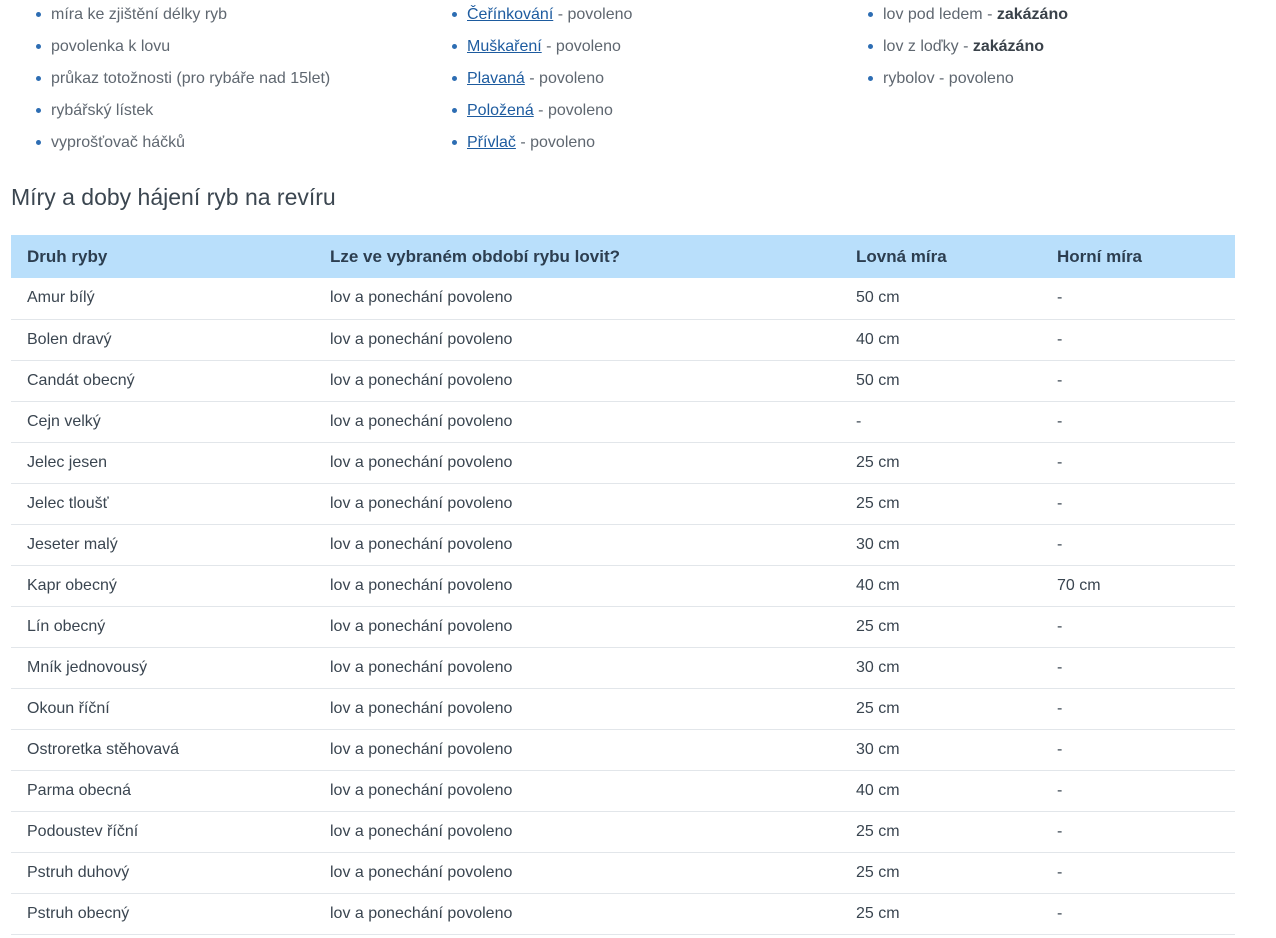  I want to click on list-item: vyprošťovač háčků, so click(183, 144).